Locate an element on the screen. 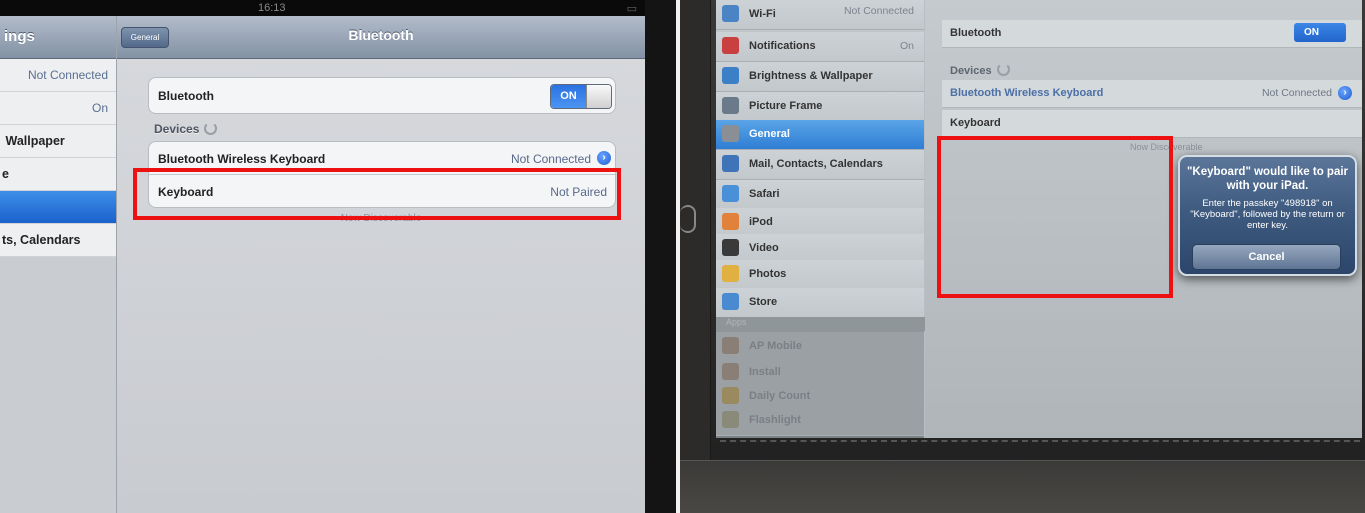 The width and height of the screenshot is (1365, 513). bluetooth-toggle-group: Bluetooth ON is located at coordinates (382, 95).